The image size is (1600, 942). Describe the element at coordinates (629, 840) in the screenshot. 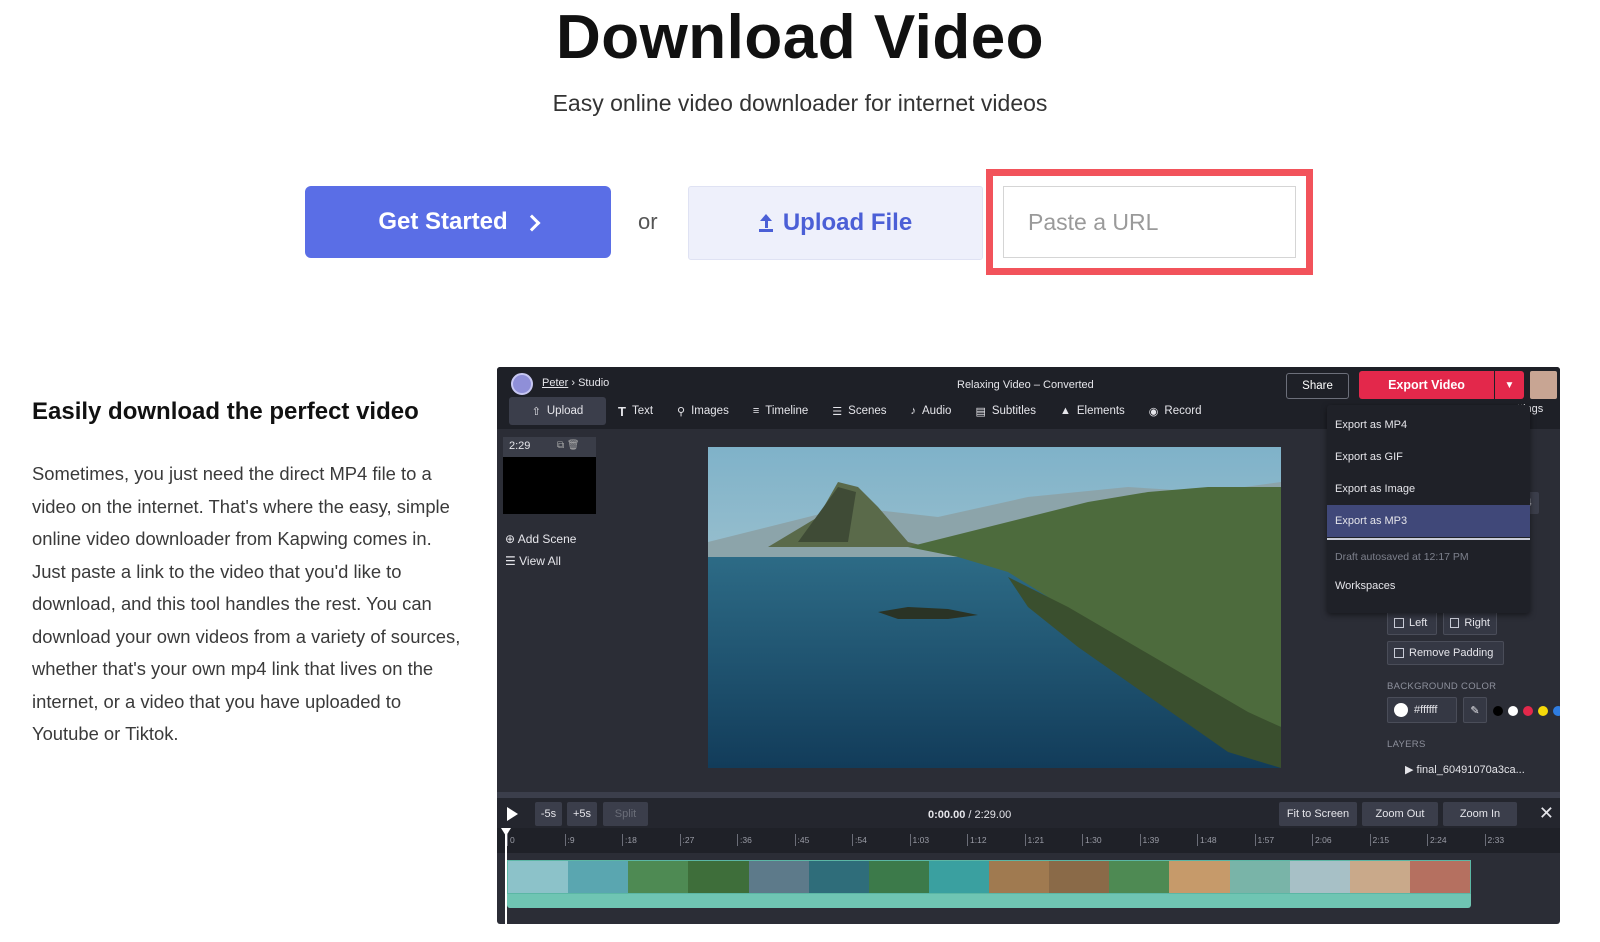

I see `timeline-tick: :18` at that location.